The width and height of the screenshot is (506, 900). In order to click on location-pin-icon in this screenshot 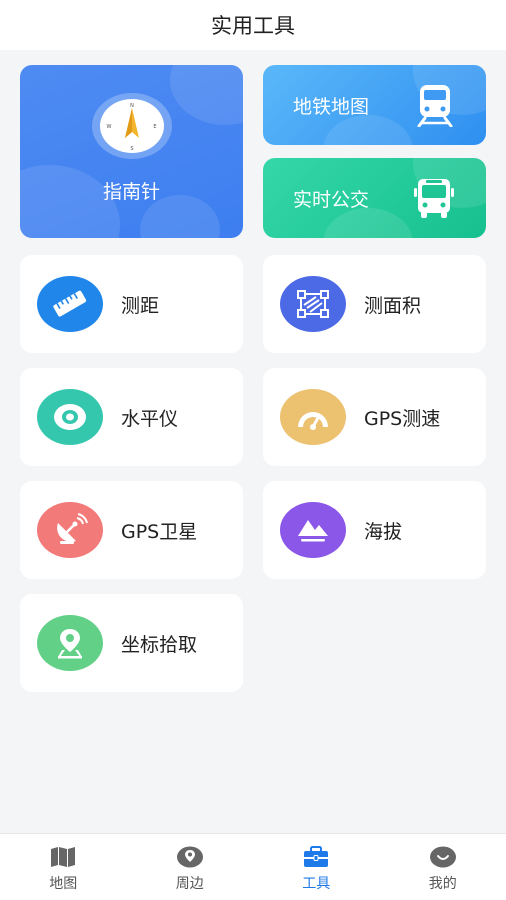, I will do `click(70, 643)`.